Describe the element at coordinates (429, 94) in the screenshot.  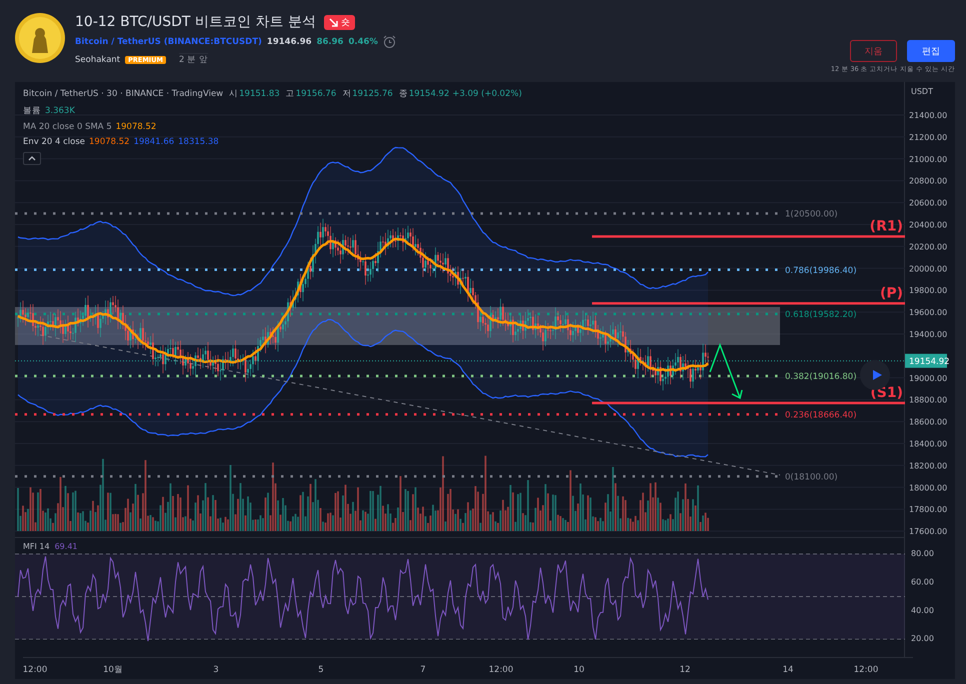
I see `ohlc-value: 19154.92` at that location.